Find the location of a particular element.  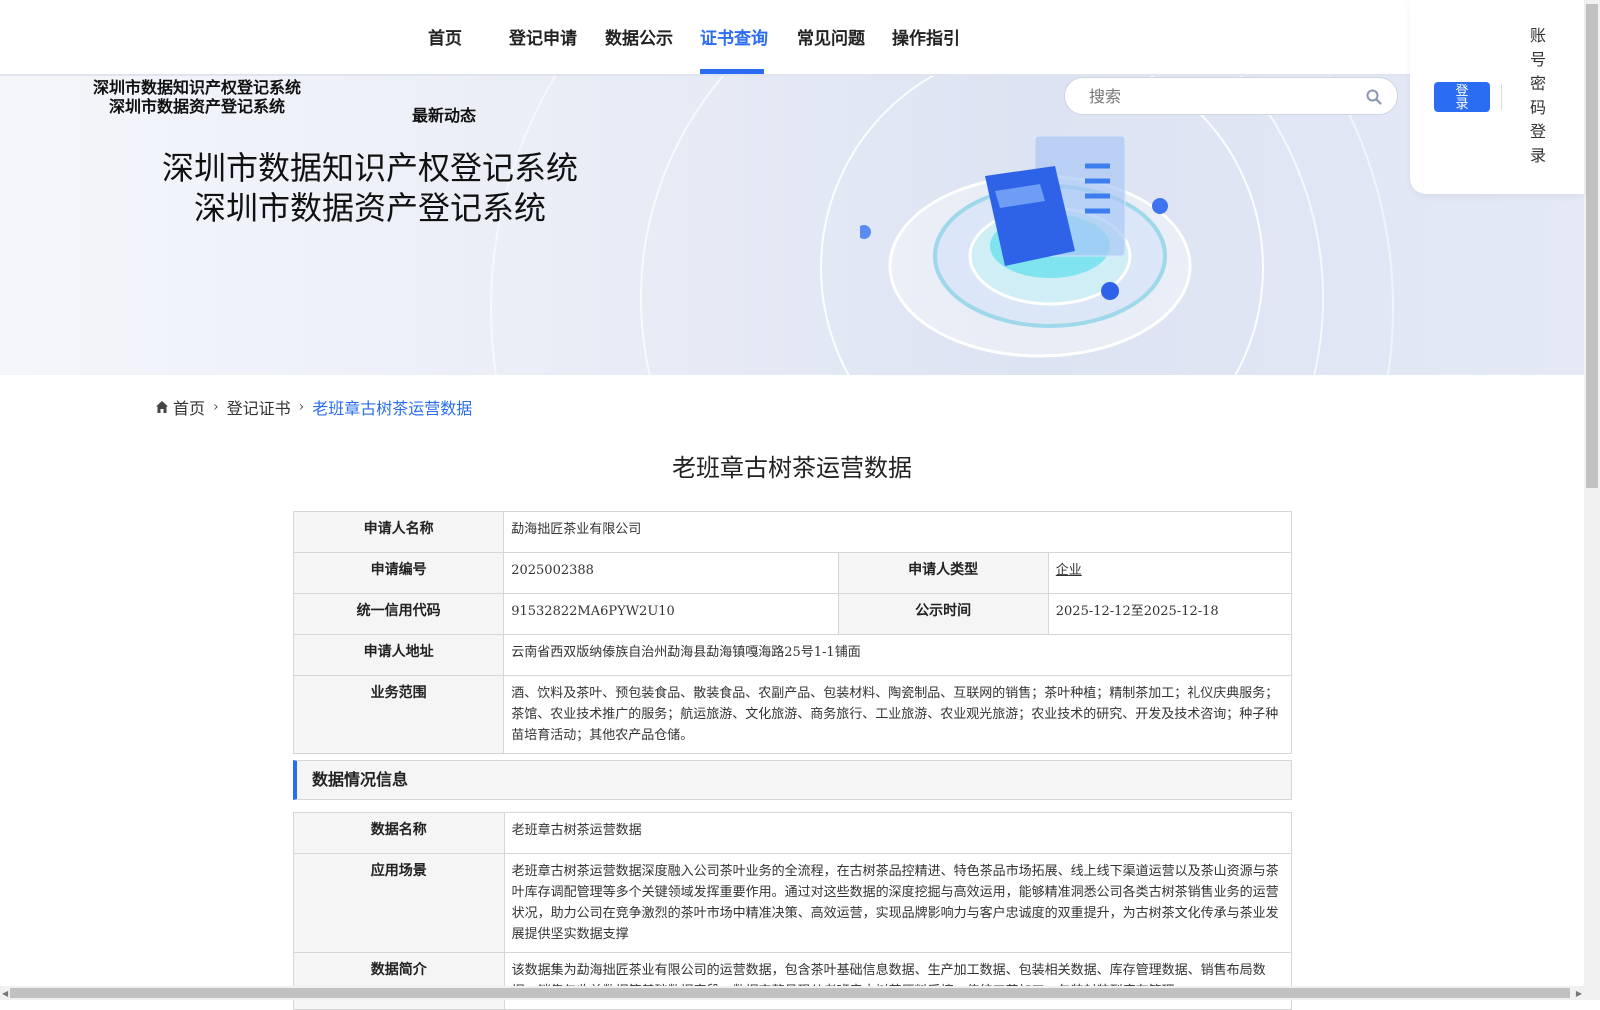

scroll-right-icon: ▶ is located at coordinates (1579, 993).